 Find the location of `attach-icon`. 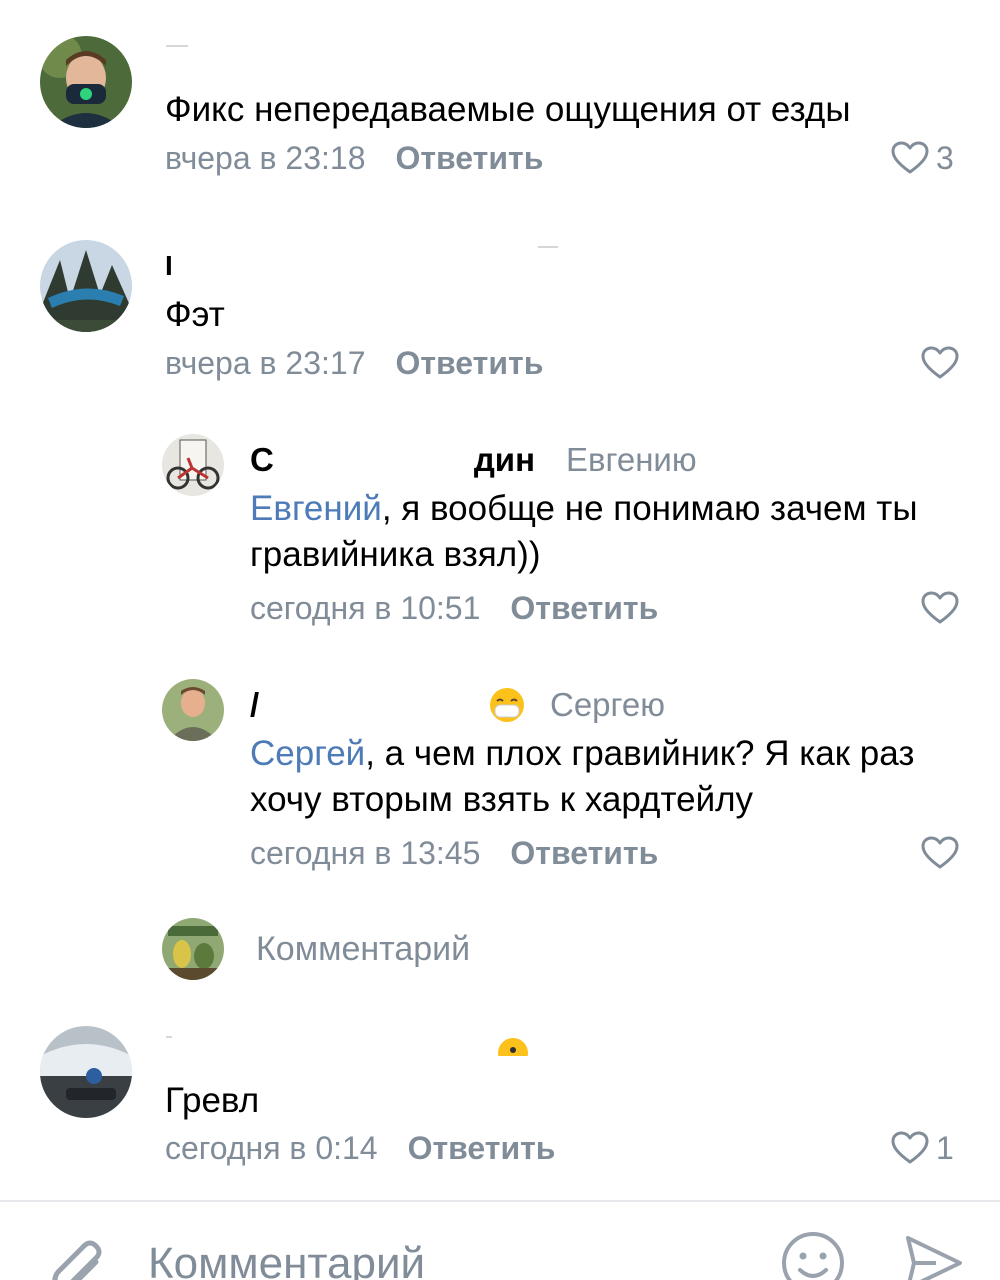

attach-icon is located at coordinates (73, 1256).